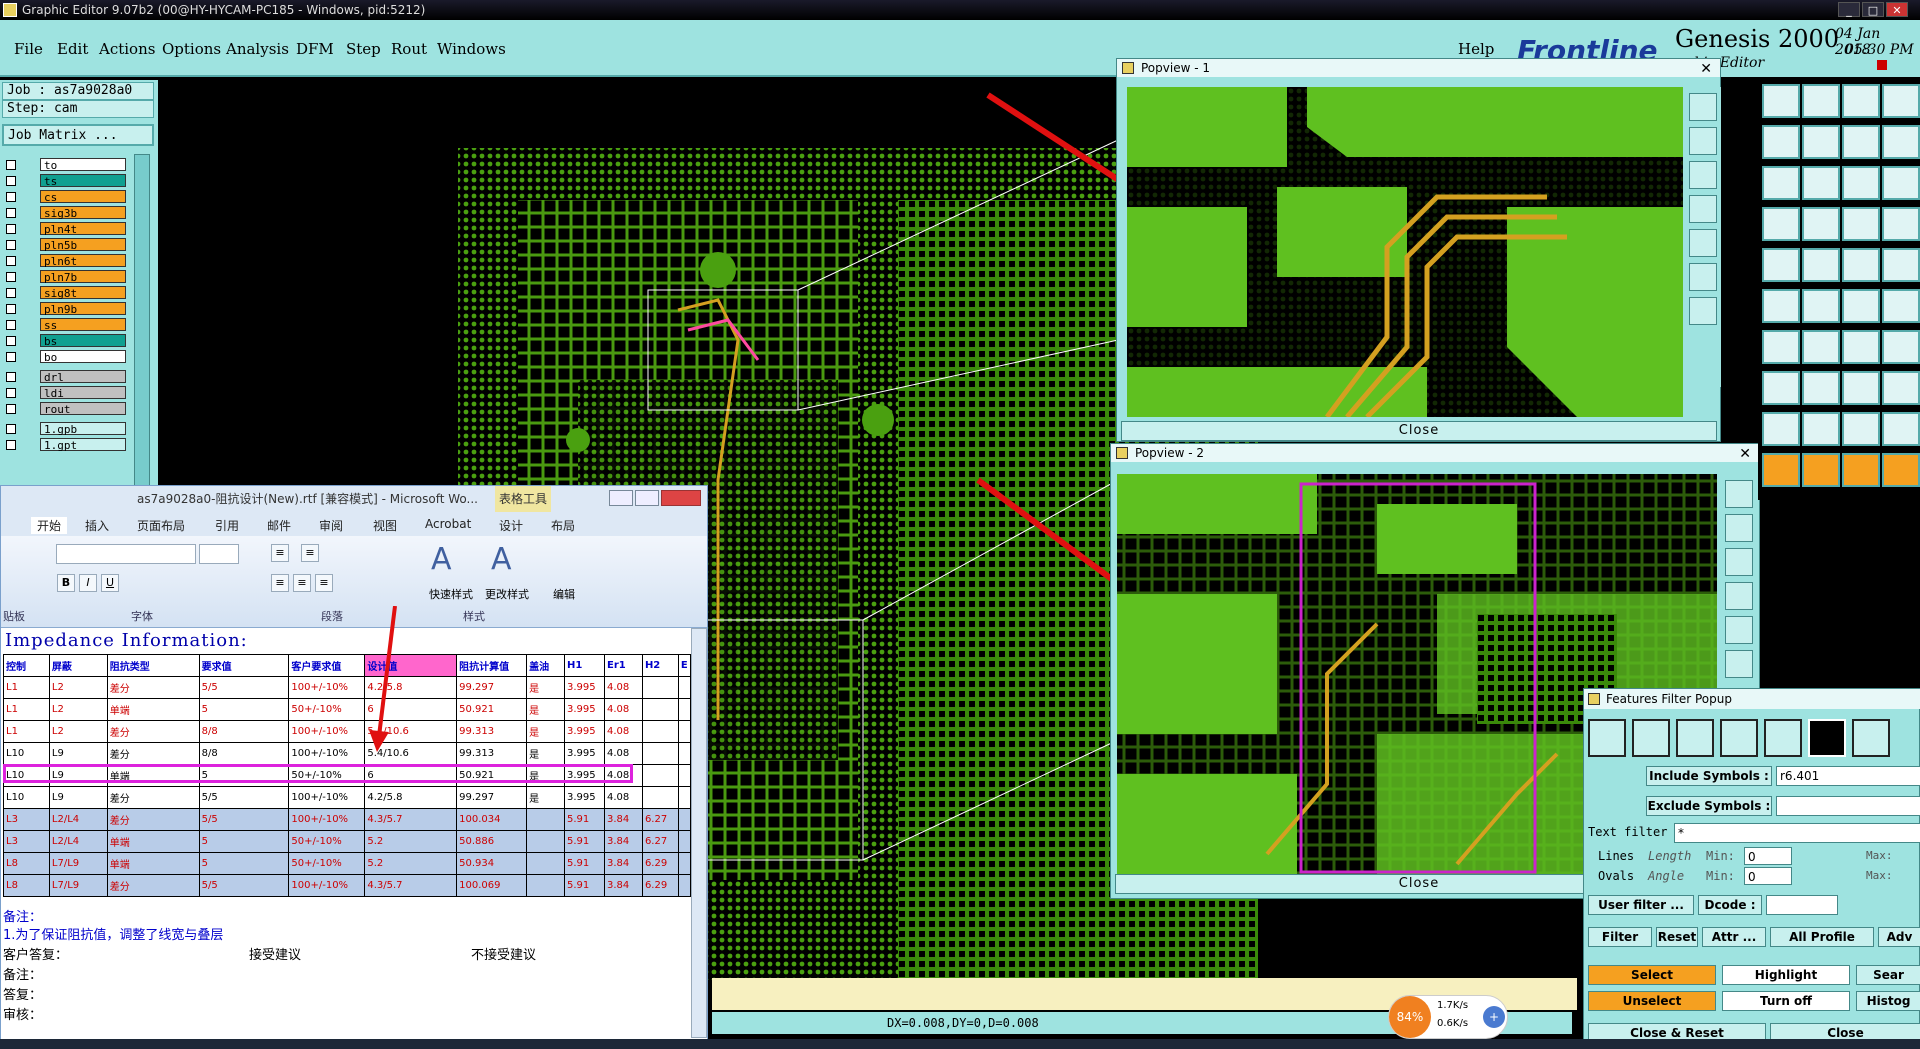 Image resolution: width=1920 pixels, height=1049 pixels. Describe the element at coordinates (49, 525) in the screenshot. I see `ribbon-tab: 开始` at that location.